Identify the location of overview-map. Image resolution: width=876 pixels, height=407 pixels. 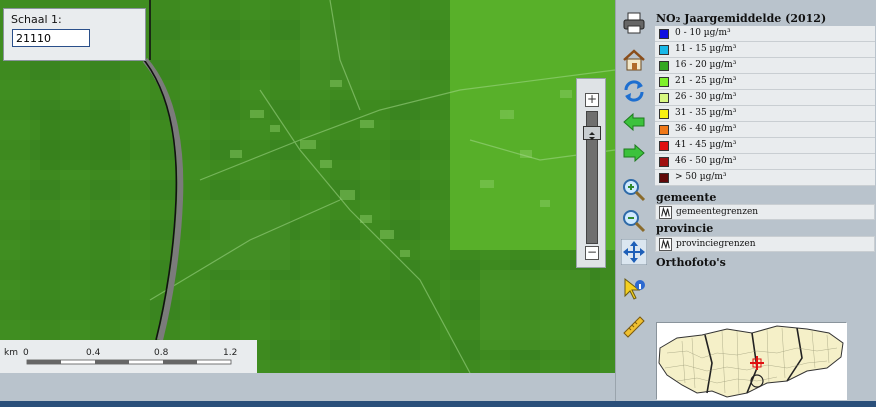
(751, 361).